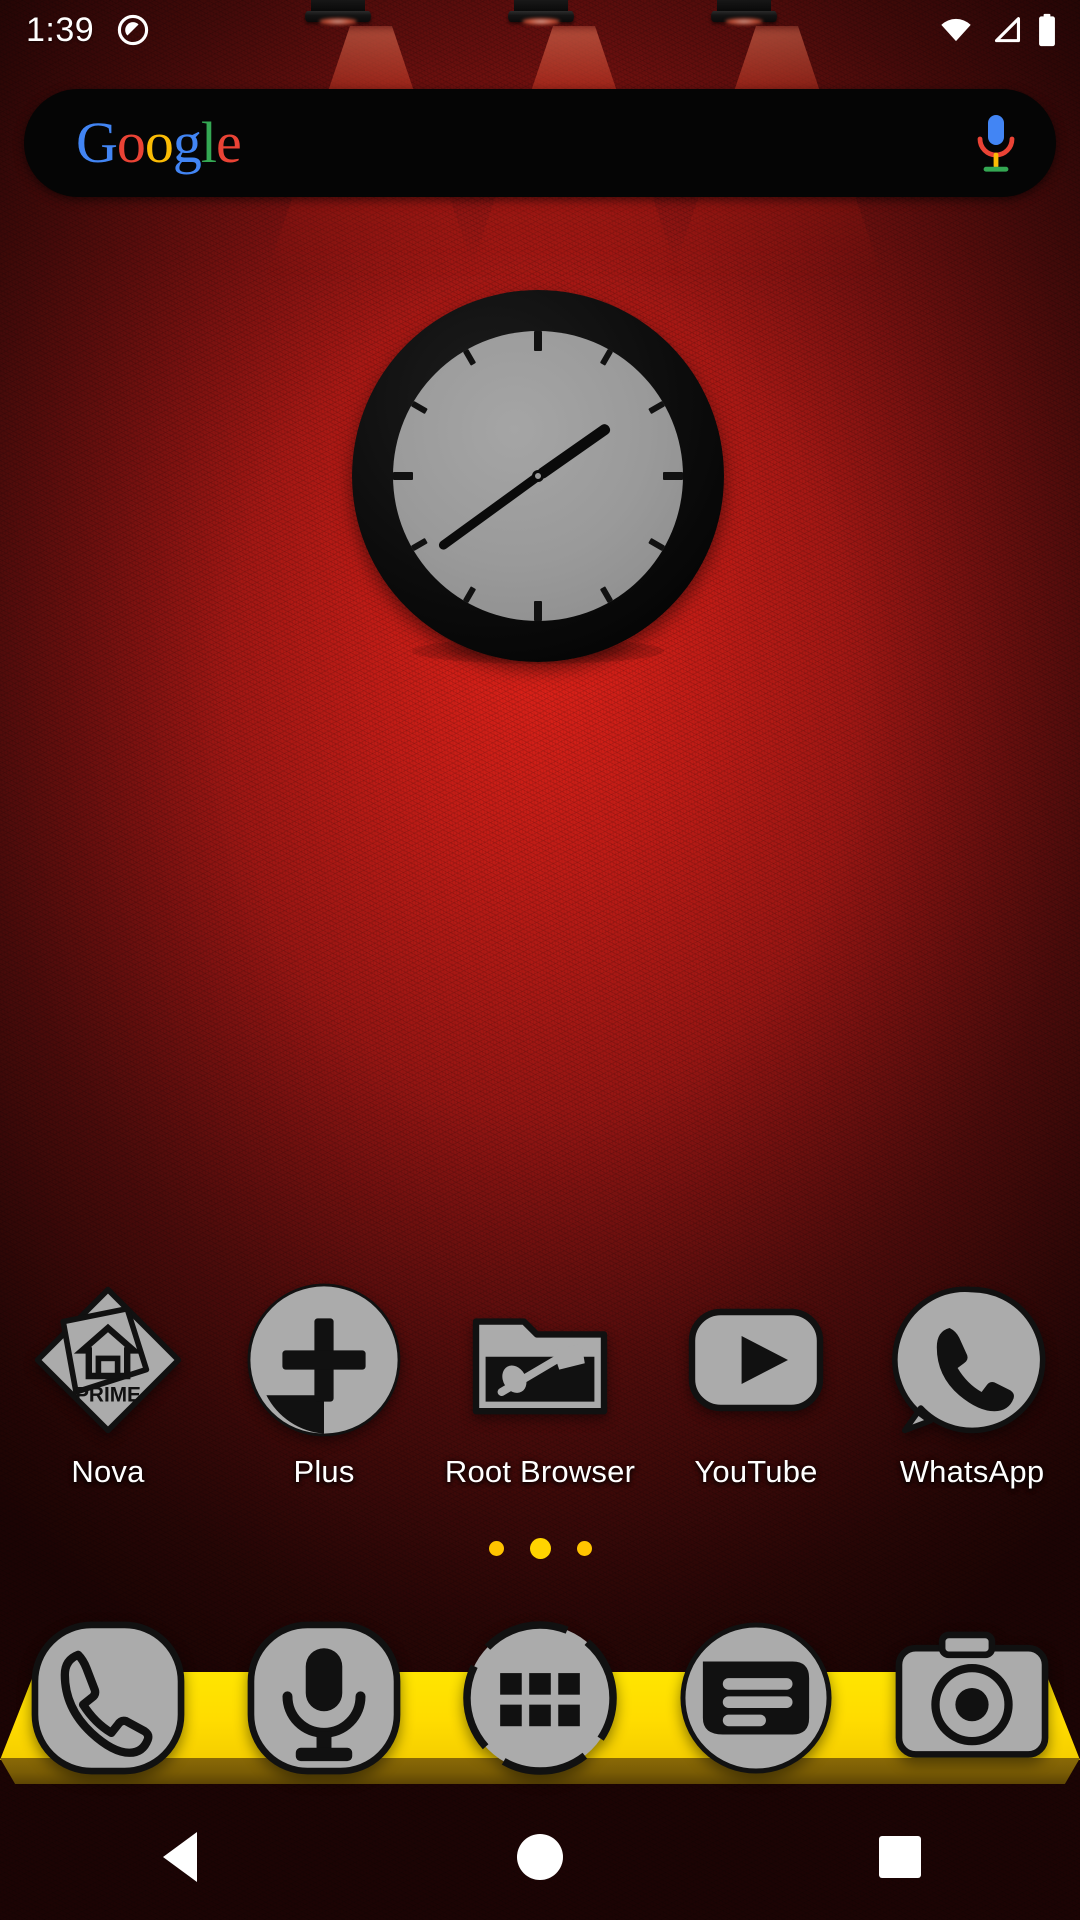  I want to click on clock-center-hub, so click(538, 476).